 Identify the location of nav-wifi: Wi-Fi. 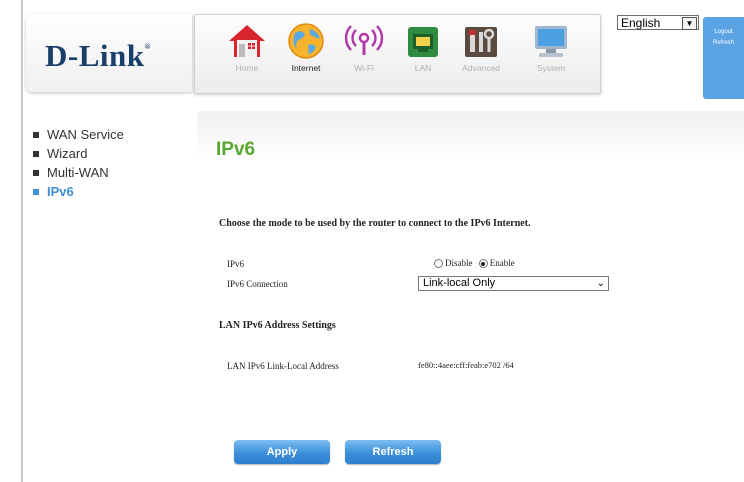
(364, 53).